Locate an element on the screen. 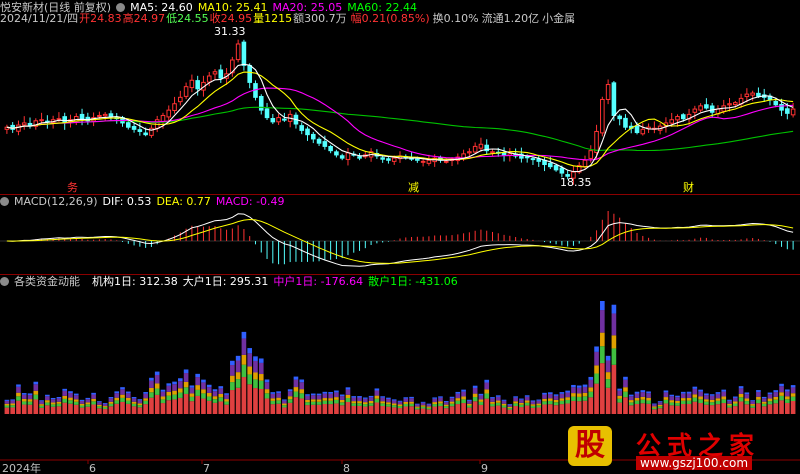  event-mark: 减 is located at coordinates (413, 187).